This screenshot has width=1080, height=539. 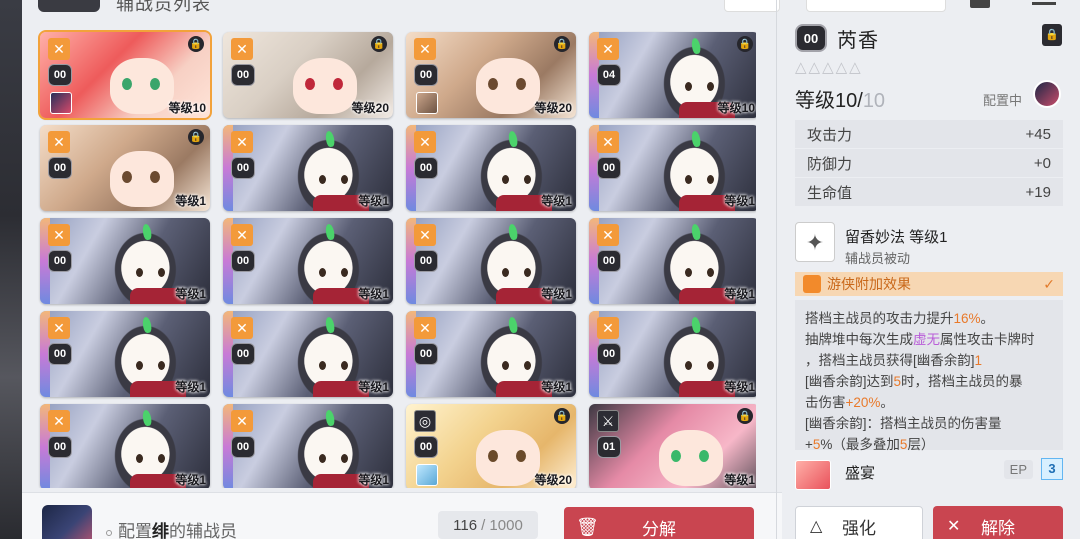 What do you see at coordinates (1052, 469) in the screenshot?
I see `ep-value: 3` at bounding box center [1052, 469].